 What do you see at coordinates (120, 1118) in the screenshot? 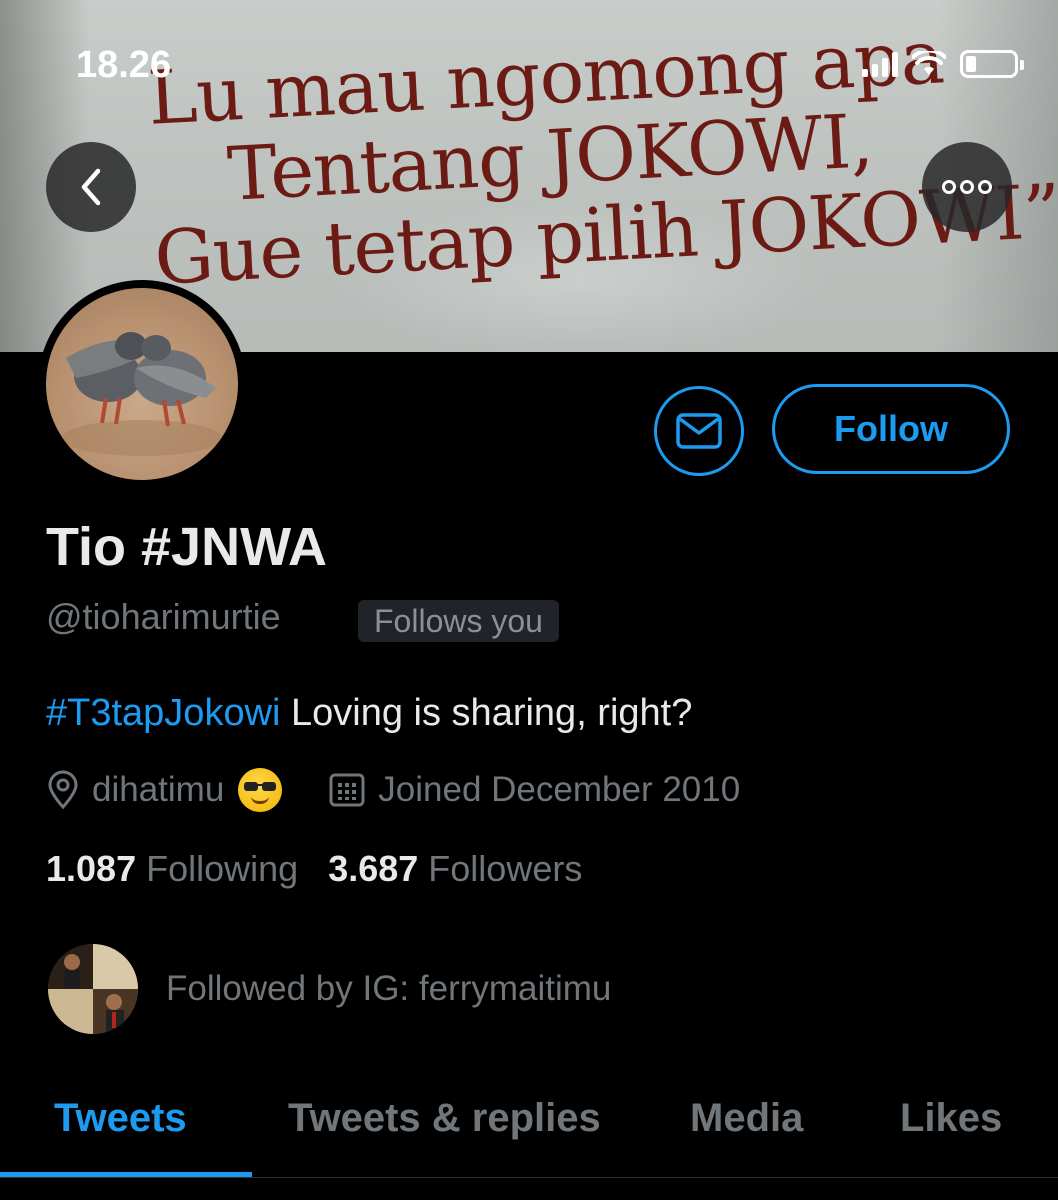
I see `tab-tweets: Tweets` at bounding box center [120, 1118].